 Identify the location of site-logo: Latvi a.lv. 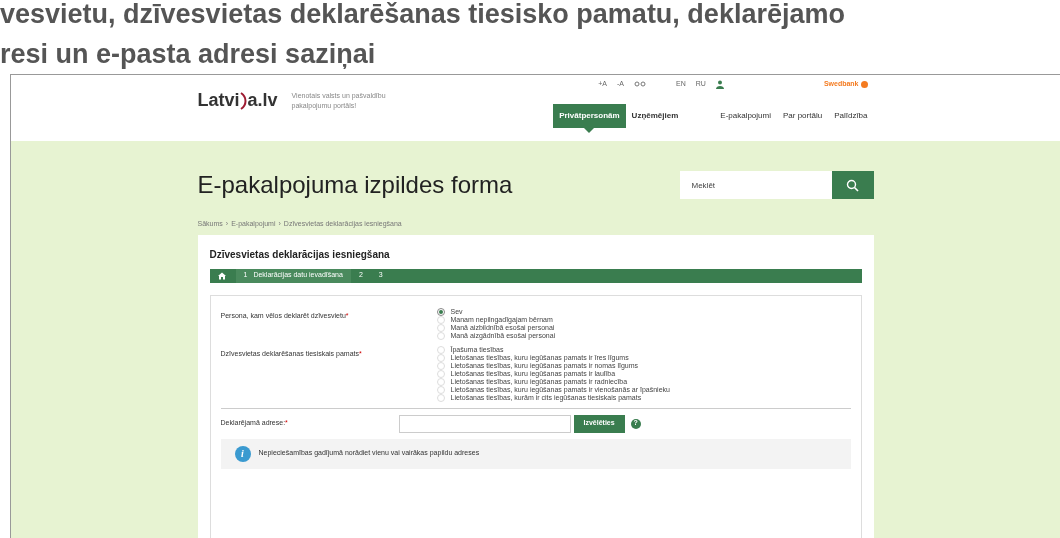
(237, 100).